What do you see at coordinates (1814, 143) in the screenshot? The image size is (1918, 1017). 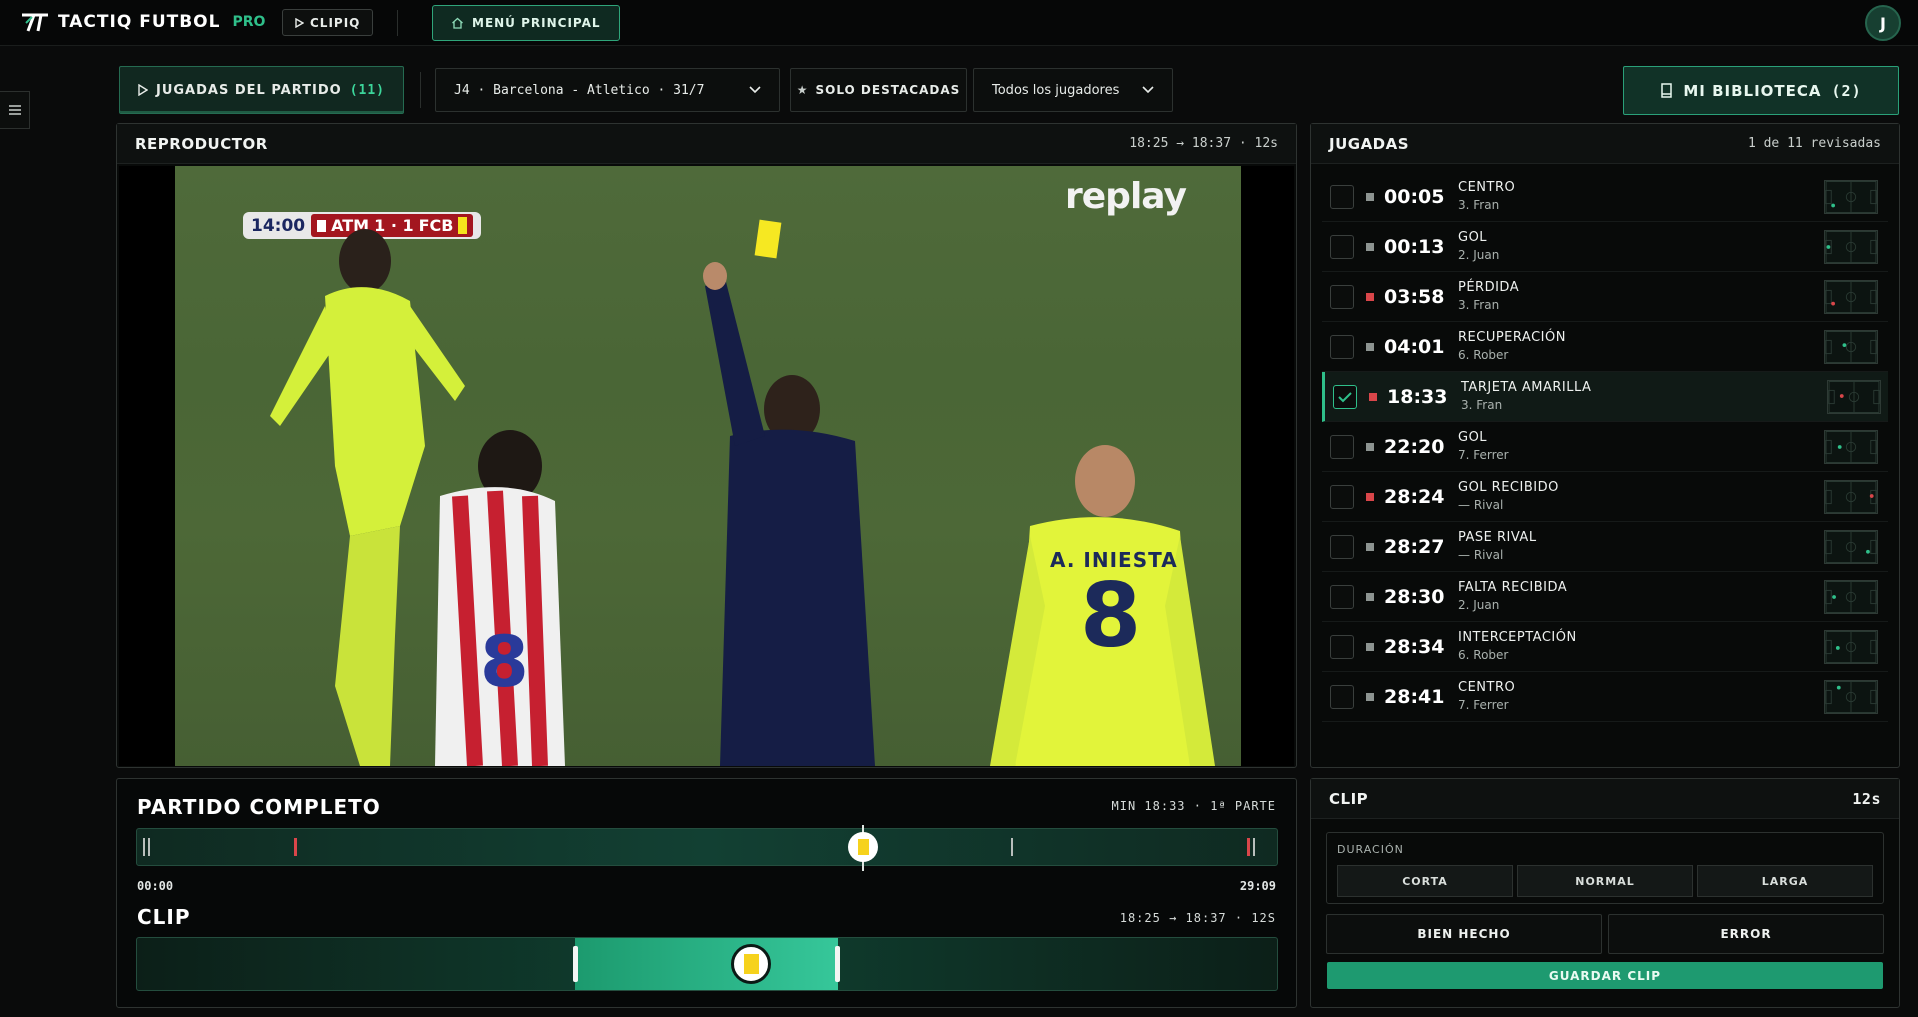 I see `plays-reviewed-count: 1 de 11 revisadas` at bounding box center [1814, 143].